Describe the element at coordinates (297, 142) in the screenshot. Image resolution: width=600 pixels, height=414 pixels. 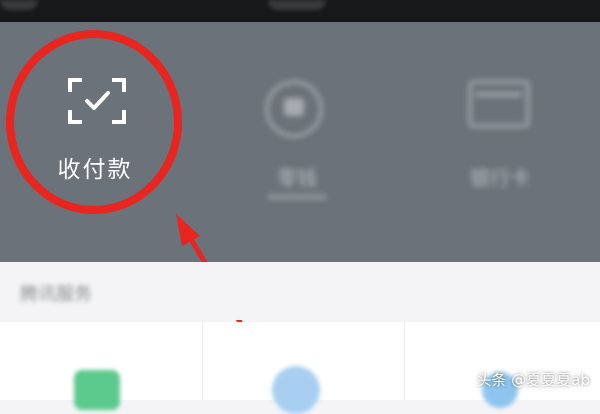
I see `change-button: 零钱` at that location.